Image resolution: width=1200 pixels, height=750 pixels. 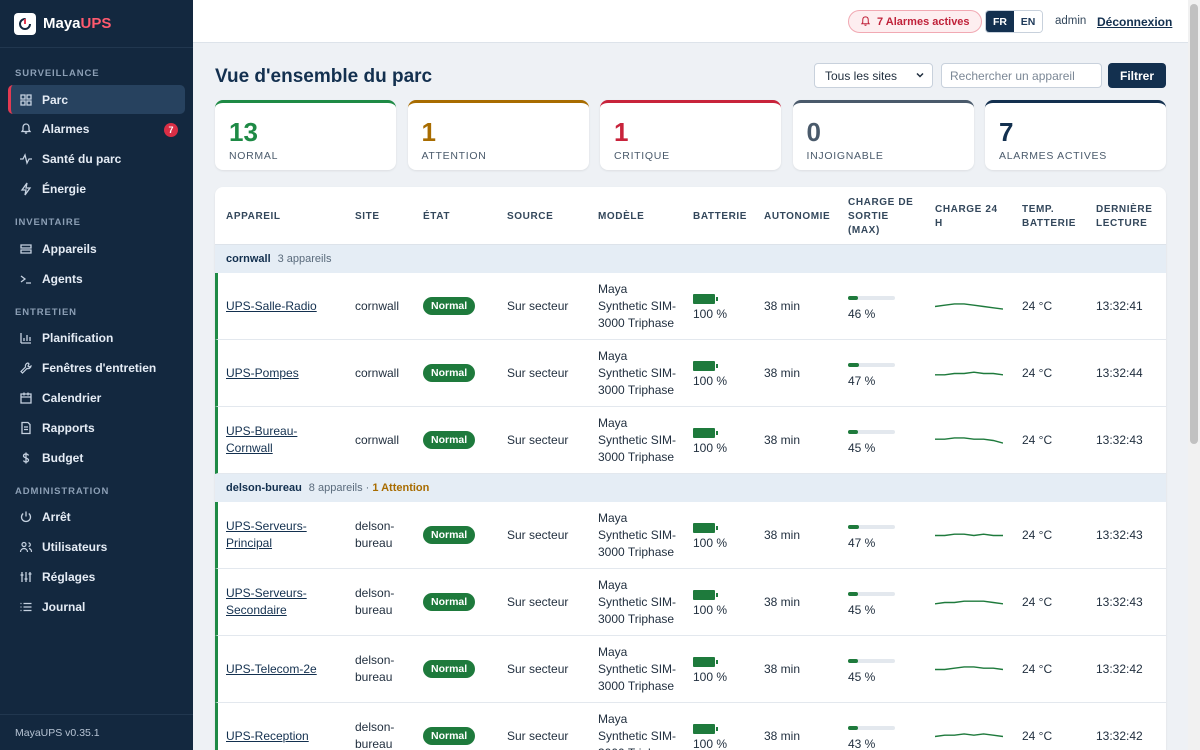 What do you see at coordinates (266, 535) in the screenshot?
I see `device-name-link: UPS-Serveurs- Principal` at bounding box center [266, 535].